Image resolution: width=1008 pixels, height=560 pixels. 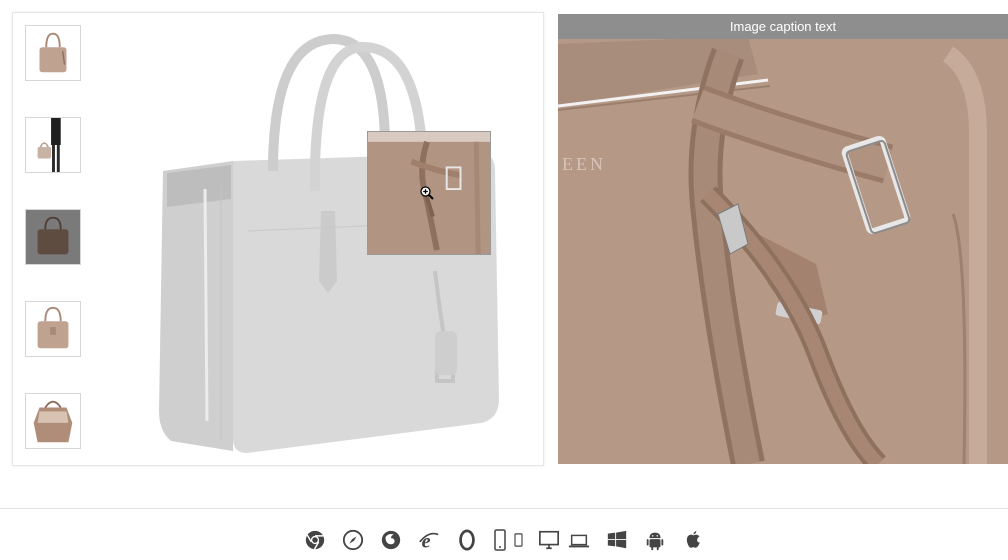 I want to click on mobile-device-icons, so click(x=508, y=540).